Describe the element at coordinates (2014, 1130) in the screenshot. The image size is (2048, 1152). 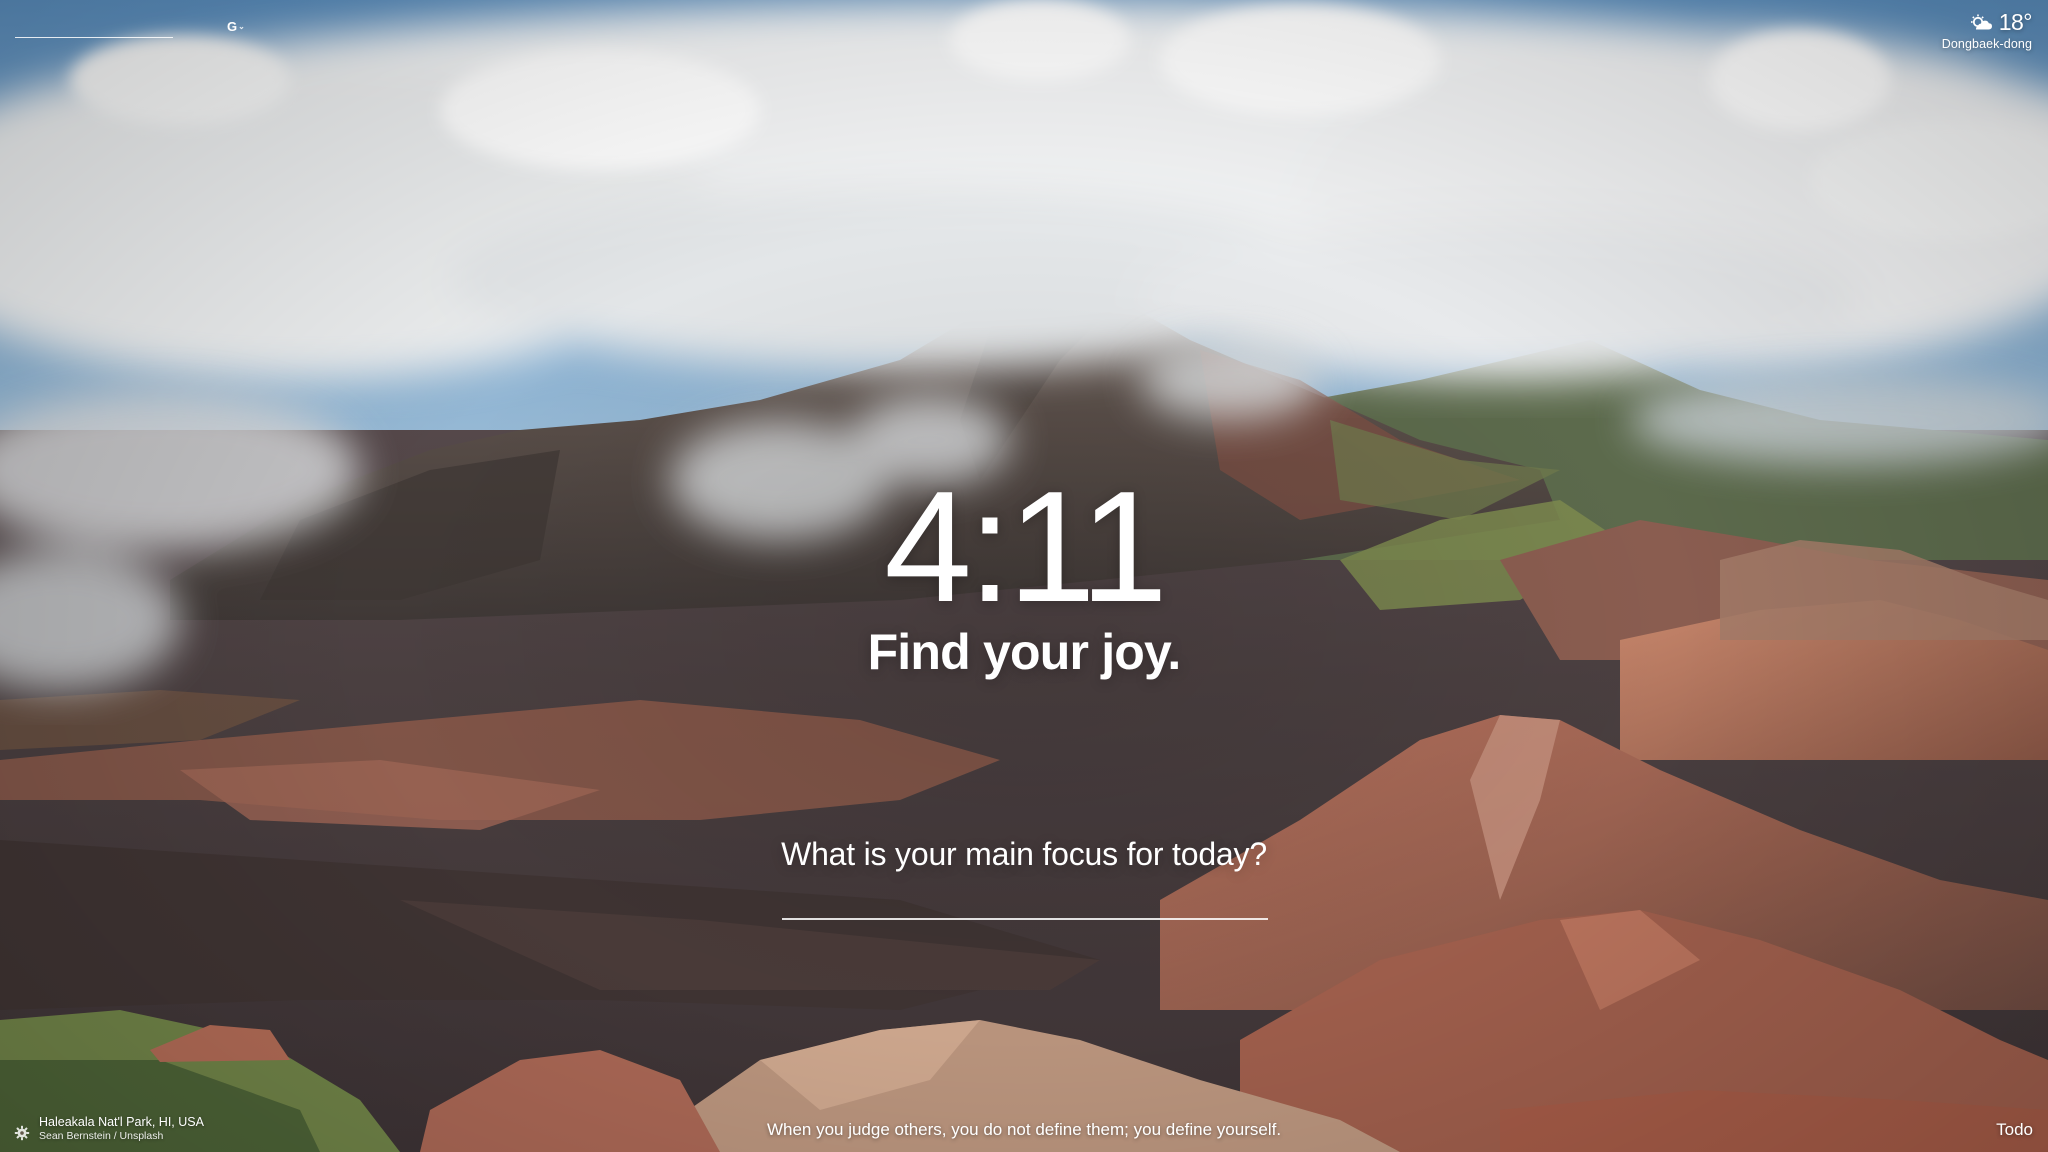
I see `todo-button: Todo` at that location.